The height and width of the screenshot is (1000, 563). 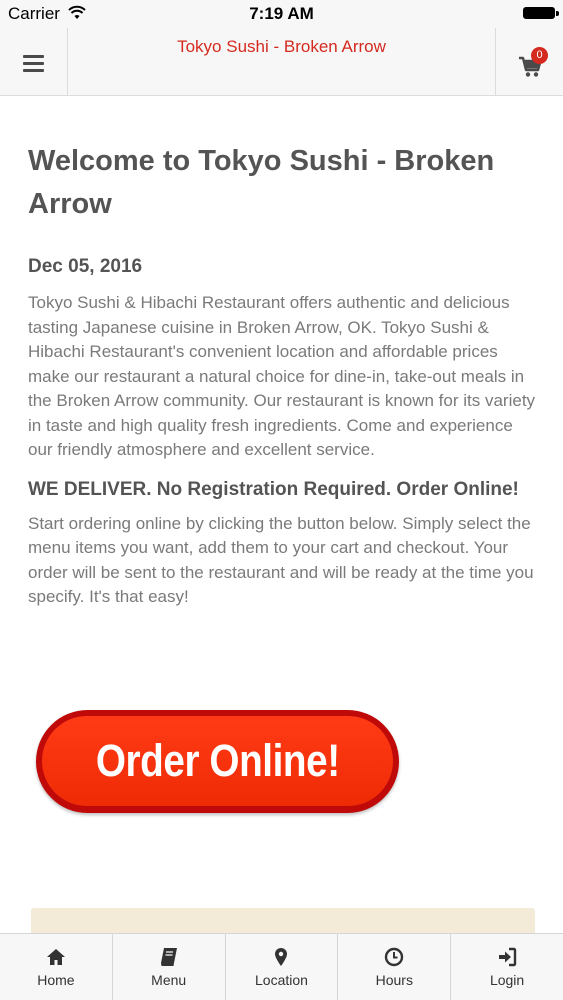 I want to click on tab-label: Location, so click(x=281, y=980).